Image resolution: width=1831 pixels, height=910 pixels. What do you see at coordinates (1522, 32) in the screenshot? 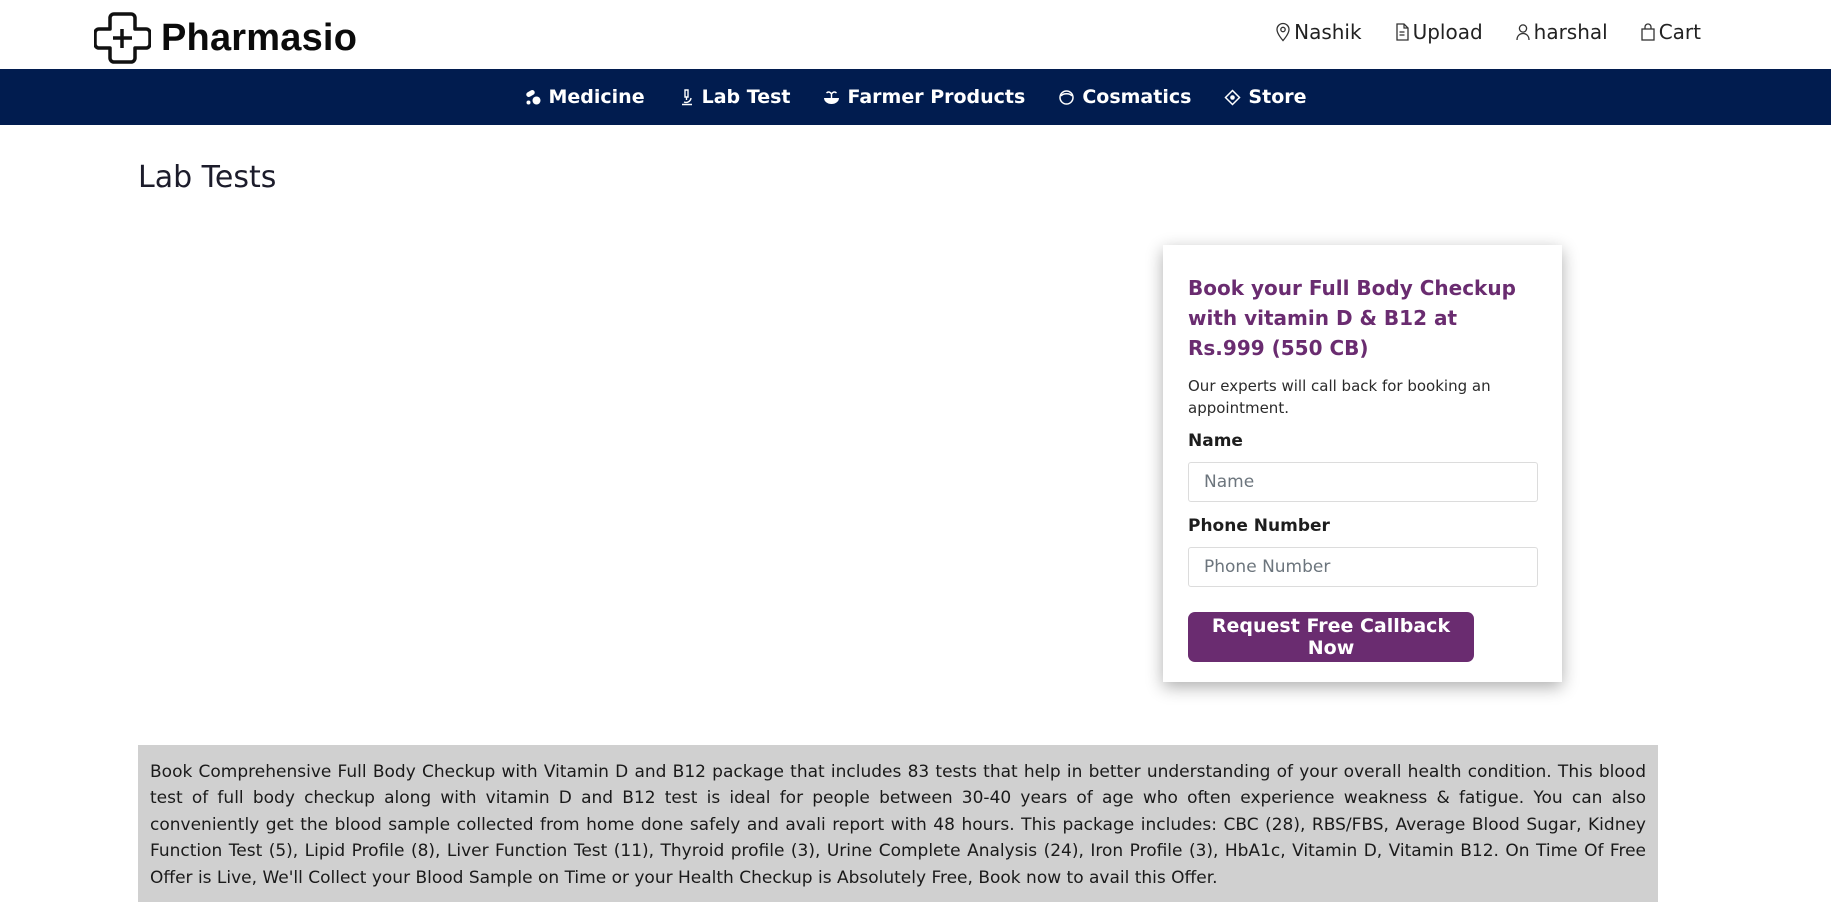
I see `user-icon` at bounding box center [1522, 32].